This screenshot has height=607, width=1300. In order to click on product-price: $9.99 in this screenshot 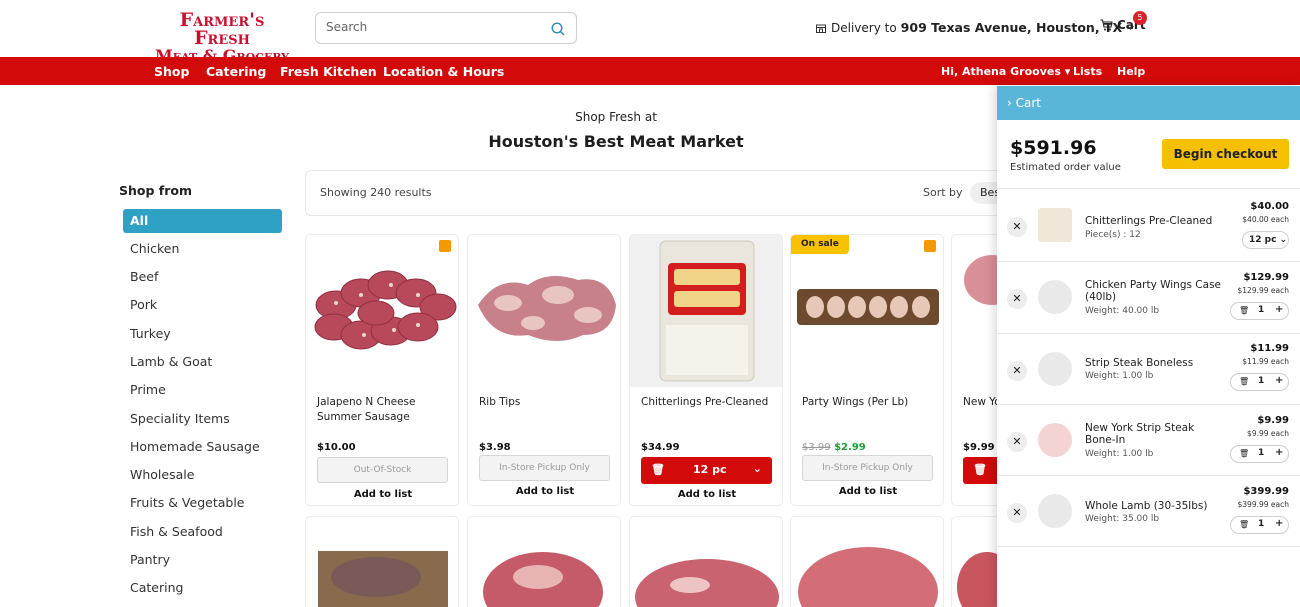, I will do `click(979, 447)`.